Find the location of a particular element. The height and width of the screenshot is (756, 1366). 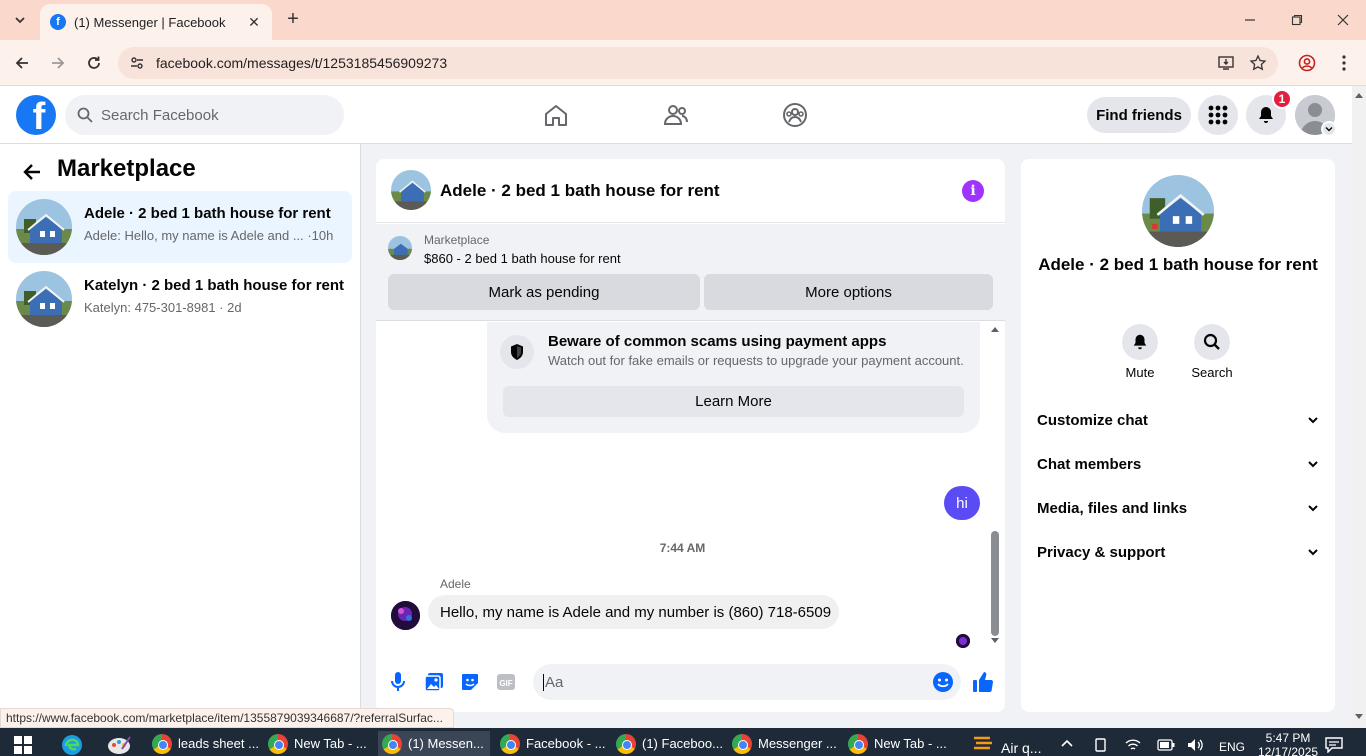

sticker-button is located at coordinates (470, 682).